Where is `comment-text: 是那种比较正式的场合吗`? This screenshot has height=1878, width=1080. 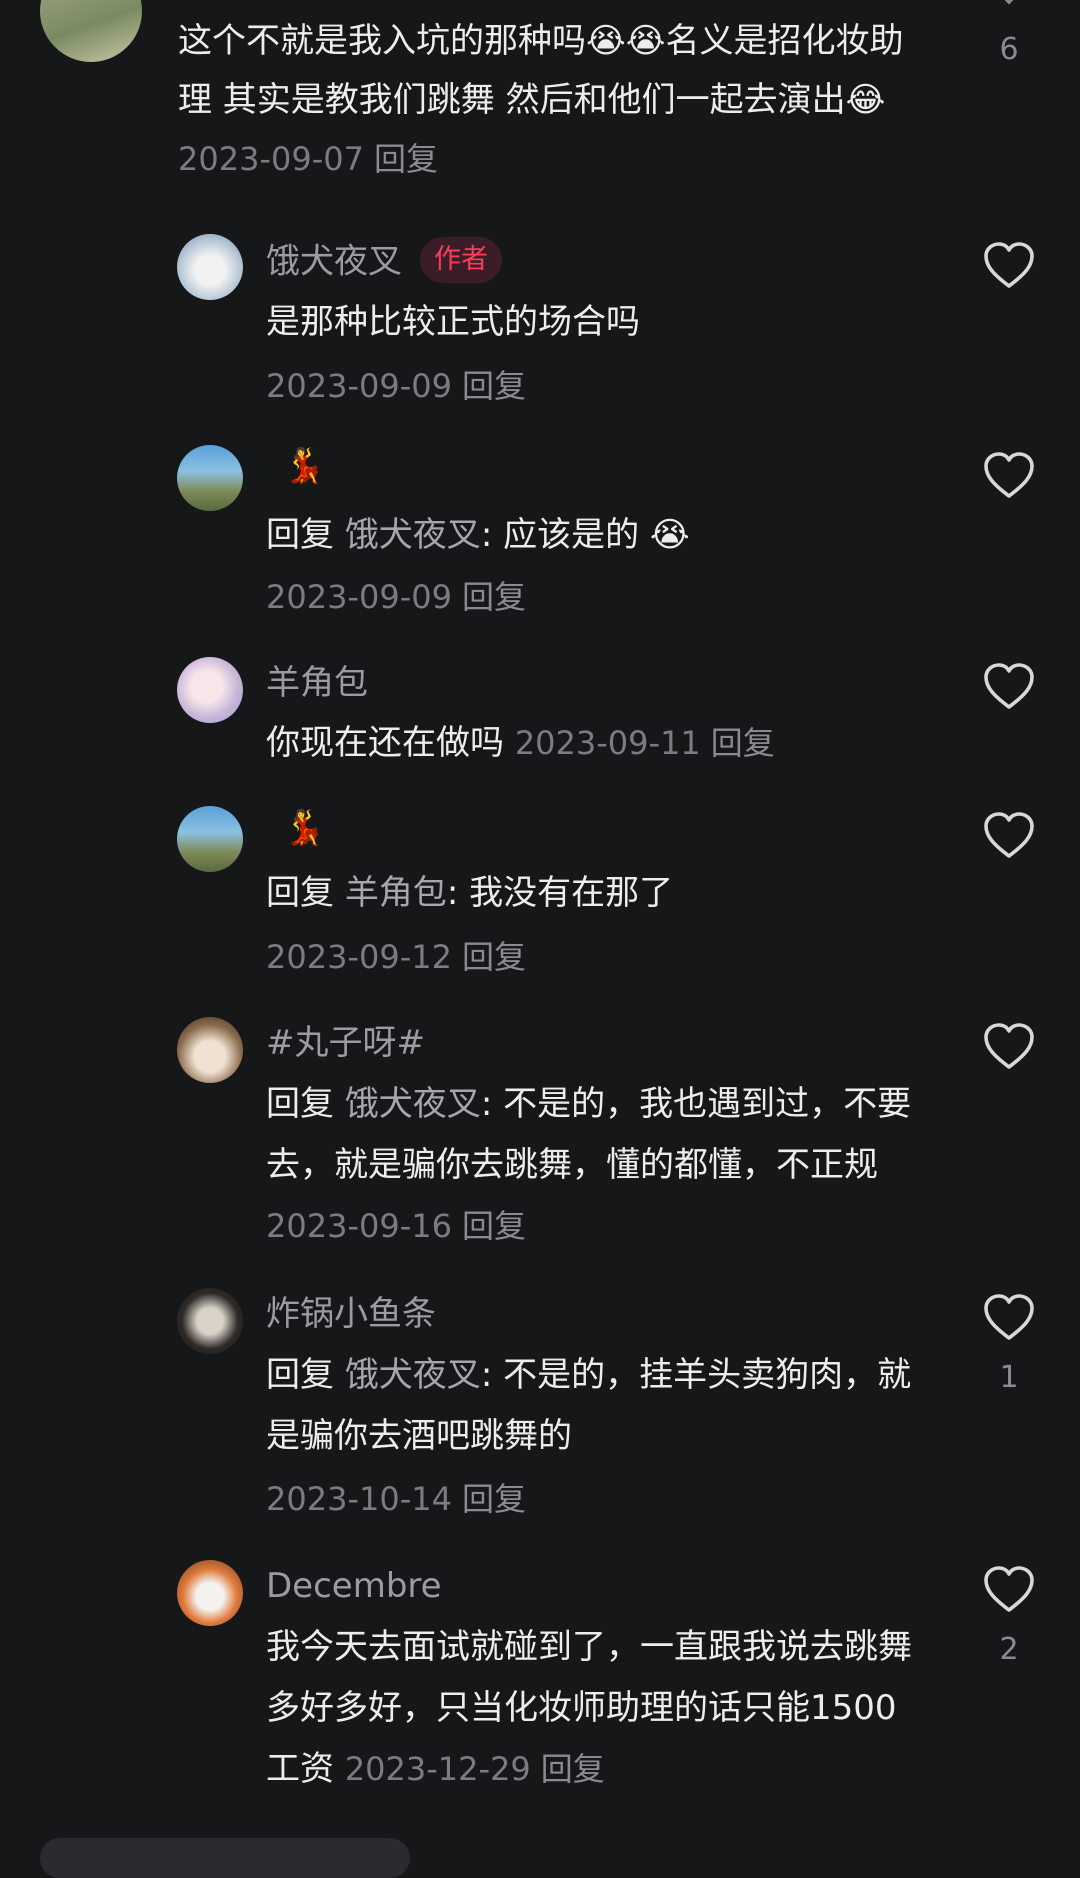
comment-text: 是那种比较正式的场合吗 is located at coordinates (453, 322).